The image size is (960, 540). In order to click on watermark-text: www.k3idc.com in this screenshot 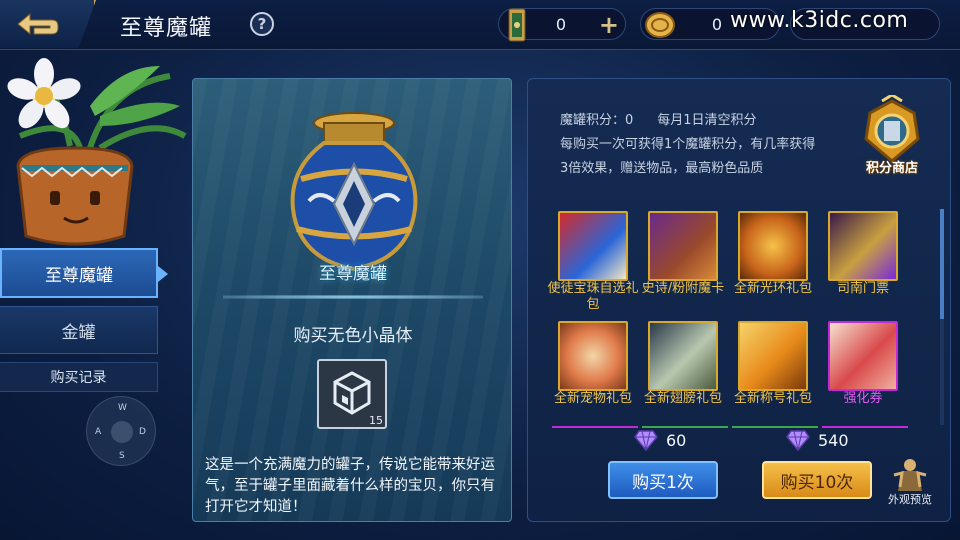, I will do `click(819, 20)`.